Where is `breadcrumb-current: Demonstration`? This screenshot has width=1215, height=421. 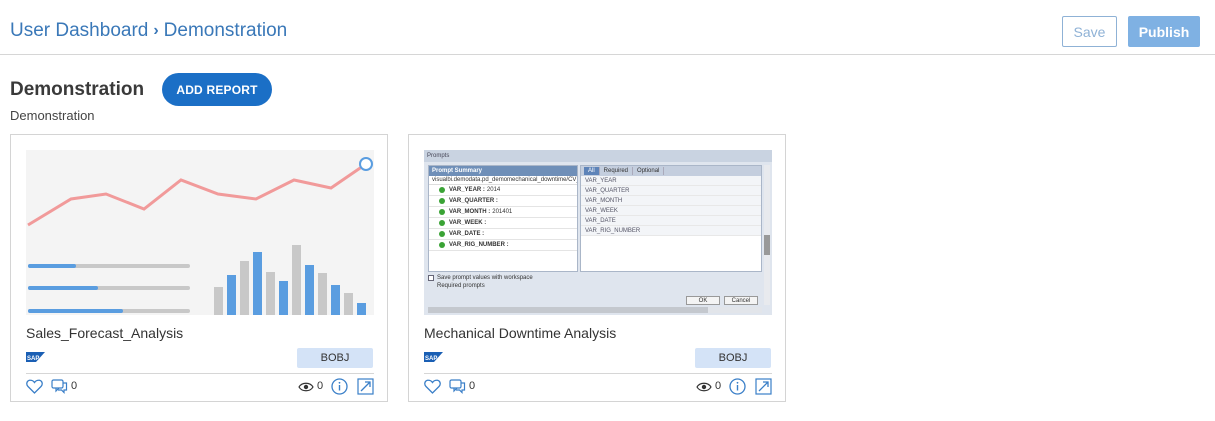
breadcrumb-current: Demonstration is located at coordinates (225, 30).